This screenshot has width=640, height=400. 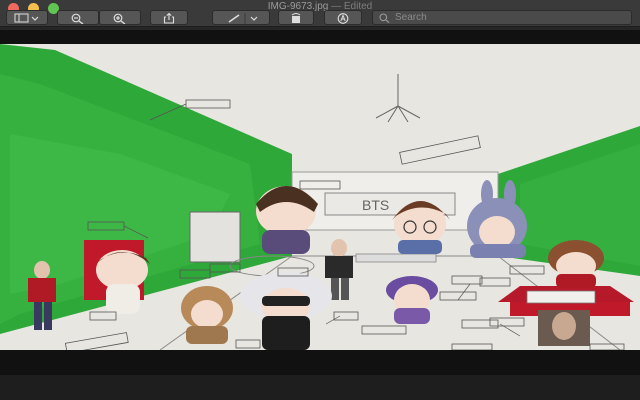 What do you see at coordinates (564, 328) in the screenshot?
I see `photo-portrait-right` at bounding box center [564, 328].